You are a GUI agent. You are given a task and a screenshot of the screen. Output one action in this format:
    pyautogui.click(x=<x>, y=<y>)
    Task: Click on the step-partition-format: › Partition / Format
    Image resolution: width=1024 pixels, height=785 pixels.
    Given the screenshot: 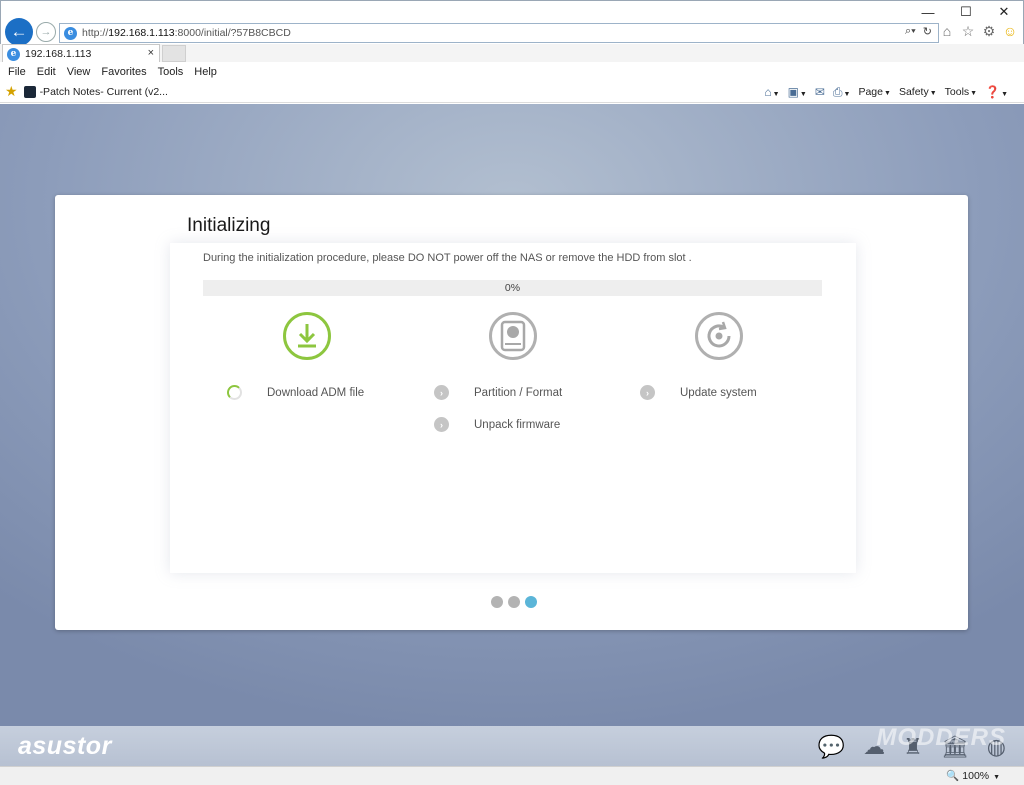 What is the action you would take?
    pyautogui.click(x=498, y=392)
    